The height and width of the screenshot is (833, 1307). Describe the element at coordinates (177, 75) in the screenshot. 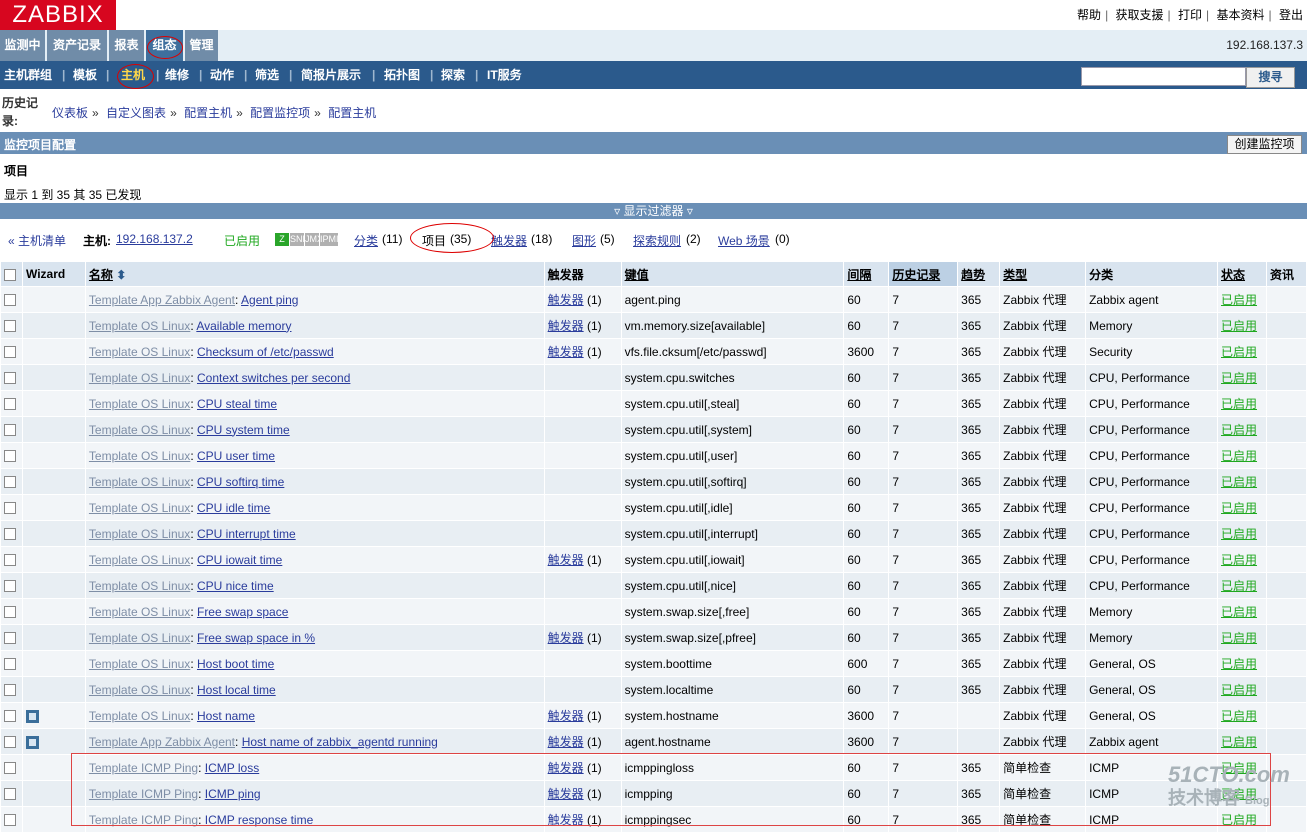

I see `submenu-maintenance: 维修` at that location.